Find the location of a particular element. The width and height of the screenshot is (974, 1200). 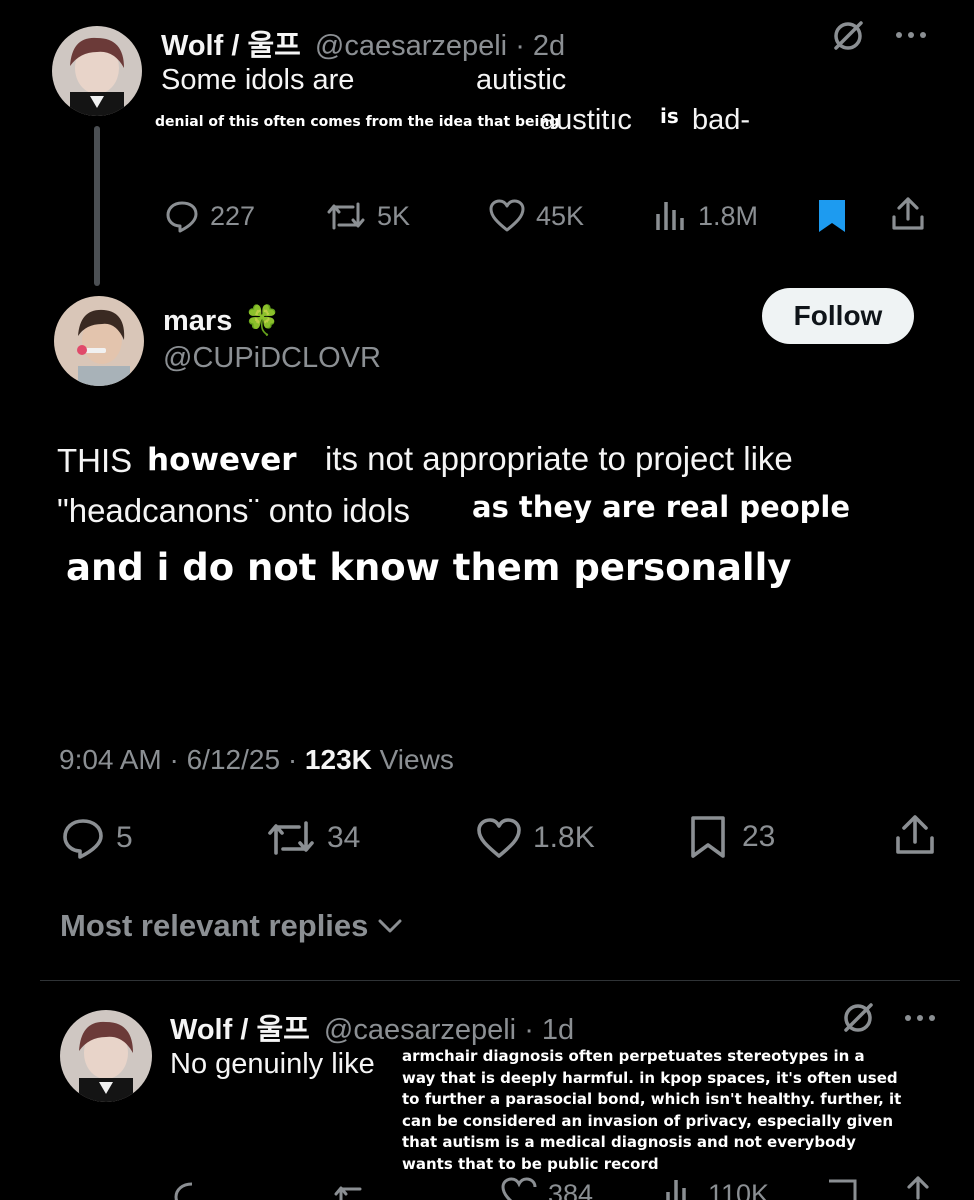

chevron-down-icon is located at coordinates (390, 926).